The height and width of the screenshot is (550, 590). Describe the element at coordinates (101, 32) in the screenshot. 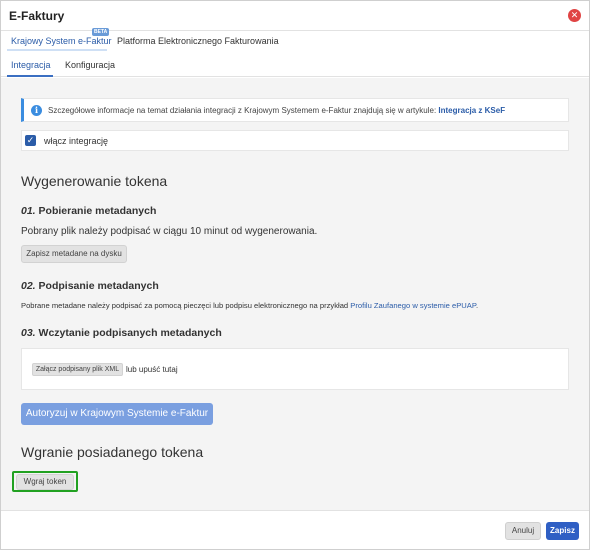

I see `beta-badge: BETA` at that location.